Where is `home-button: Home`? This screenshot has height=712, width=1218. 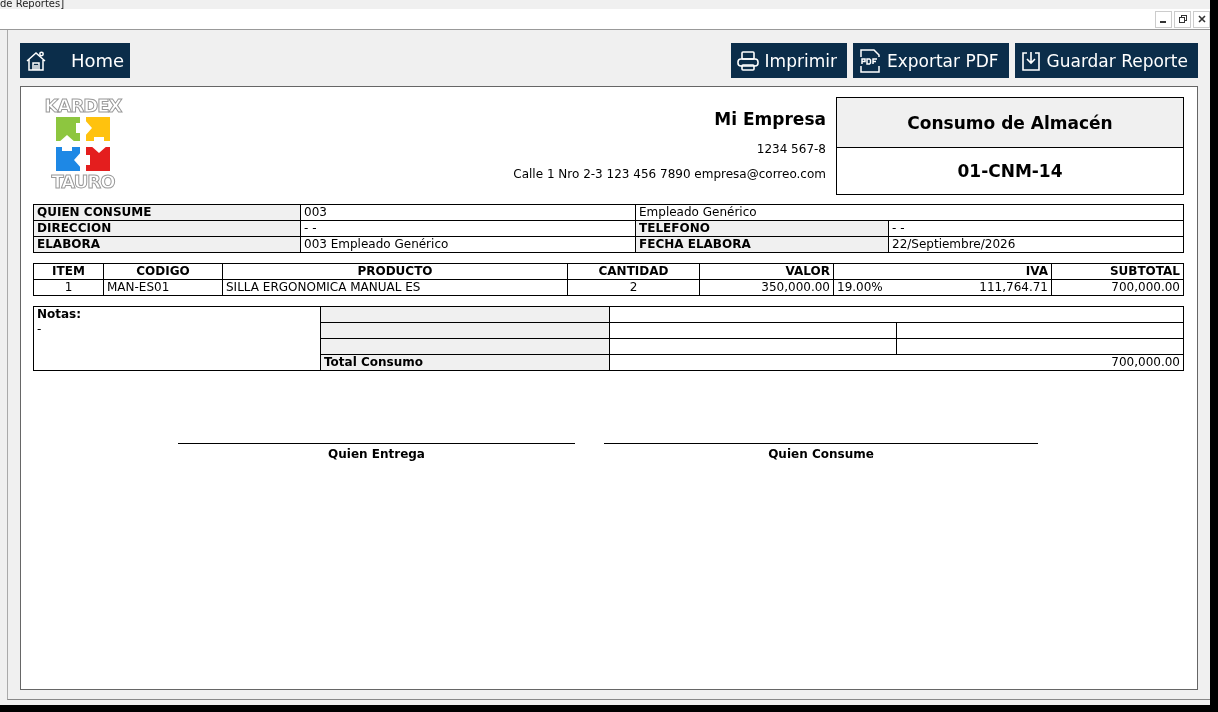
home-button: Home is located at coordinates (75, 60).